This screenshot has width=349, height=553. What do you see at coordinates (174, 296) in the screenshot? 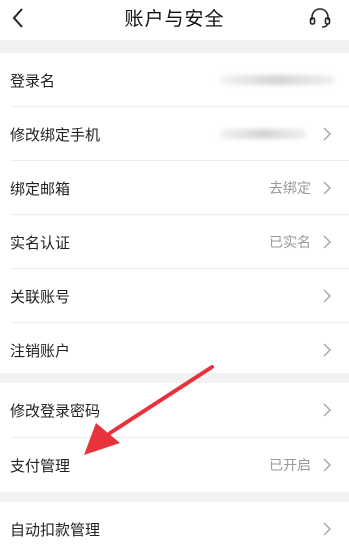
I see `row-linked-accounts: 关联账号` at bounding box center [174, 296].